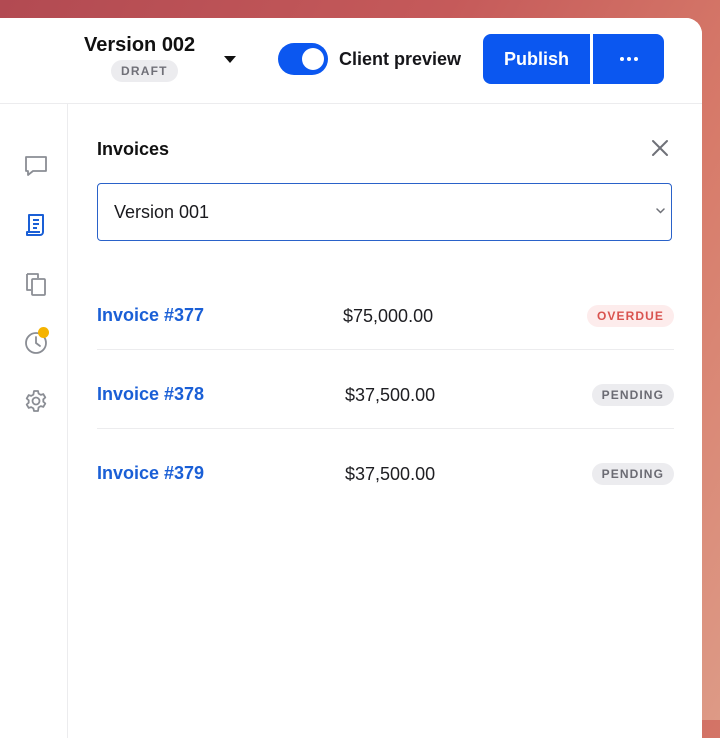  Describe the element at coordinates (384, 212) in the screenshot. I see `version-select: Version 001` at that location.